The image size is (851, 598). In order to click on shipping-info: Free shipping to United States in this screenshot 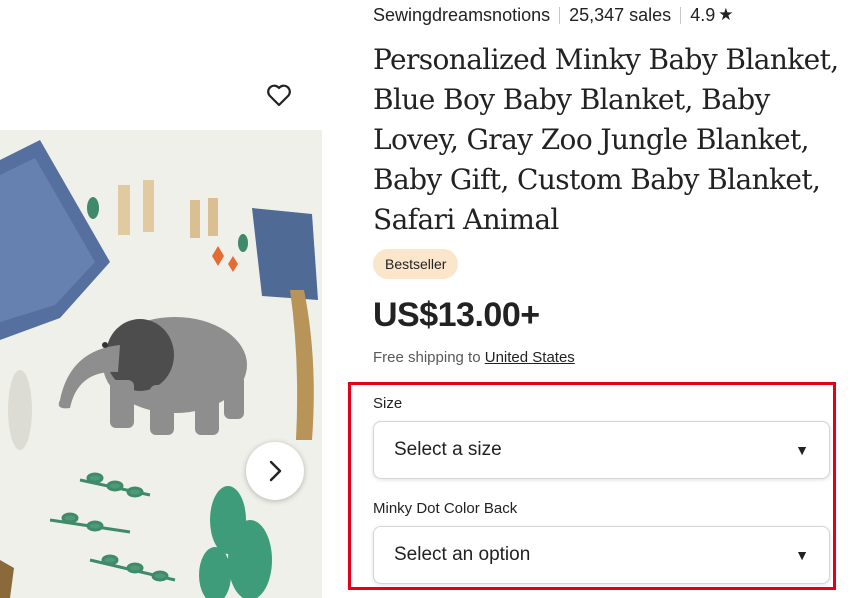, I will do `click(474, 357)`.